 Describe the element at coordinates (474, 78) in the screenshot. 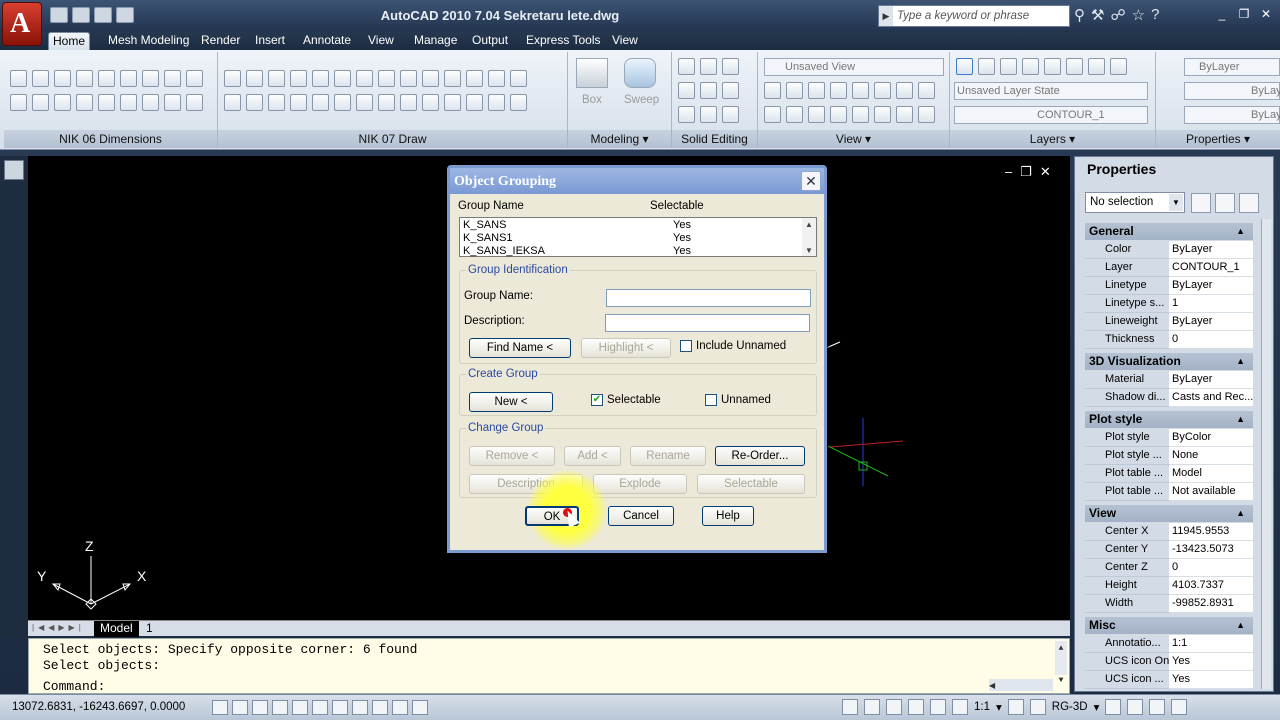

I see `mirror-icon` at that location.